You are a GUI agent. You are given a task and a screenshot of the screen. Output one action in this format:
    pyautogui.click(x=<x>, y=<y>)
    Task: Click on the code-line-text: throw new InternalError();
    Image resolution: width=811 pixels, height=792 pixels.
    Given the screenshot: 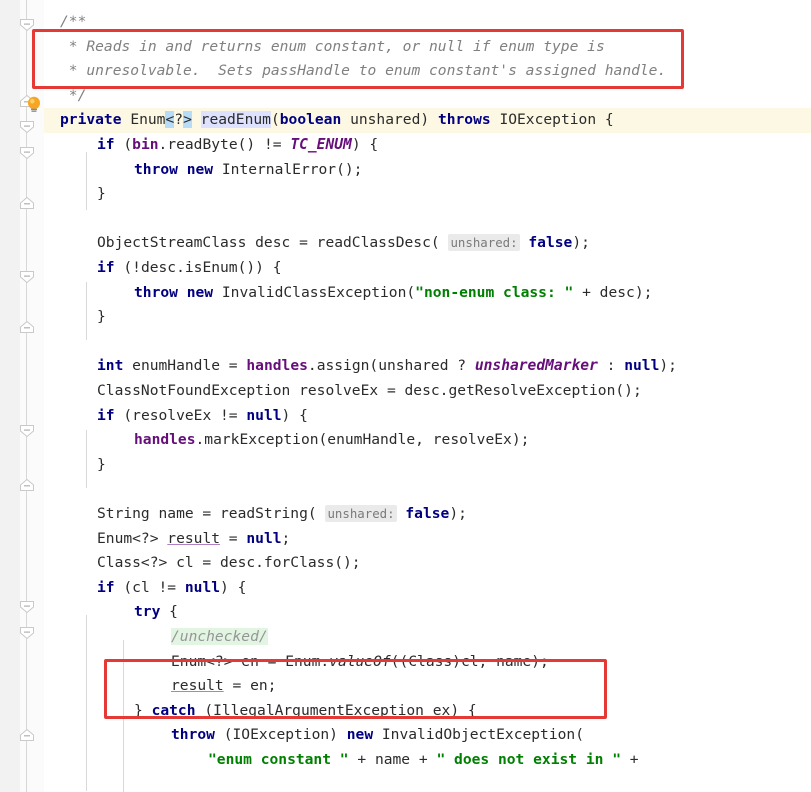 What is the action you would take?
    pyautogui.click(x=248, y=169)
    